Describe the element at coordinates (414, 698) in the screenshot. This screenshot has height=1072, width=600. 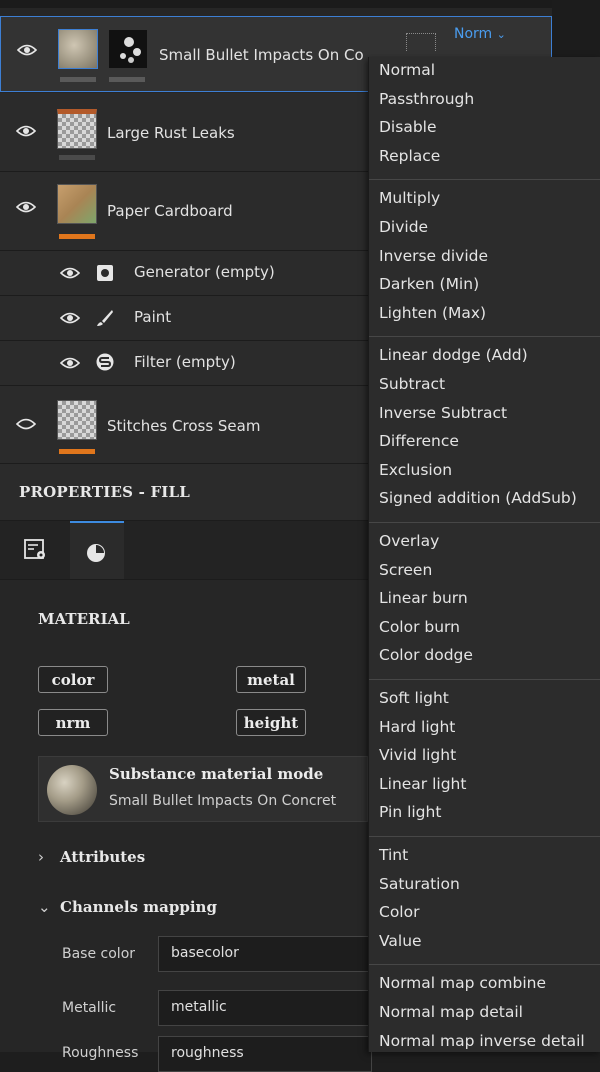
I see `blend-option-soft-light: Soft light` at that location.